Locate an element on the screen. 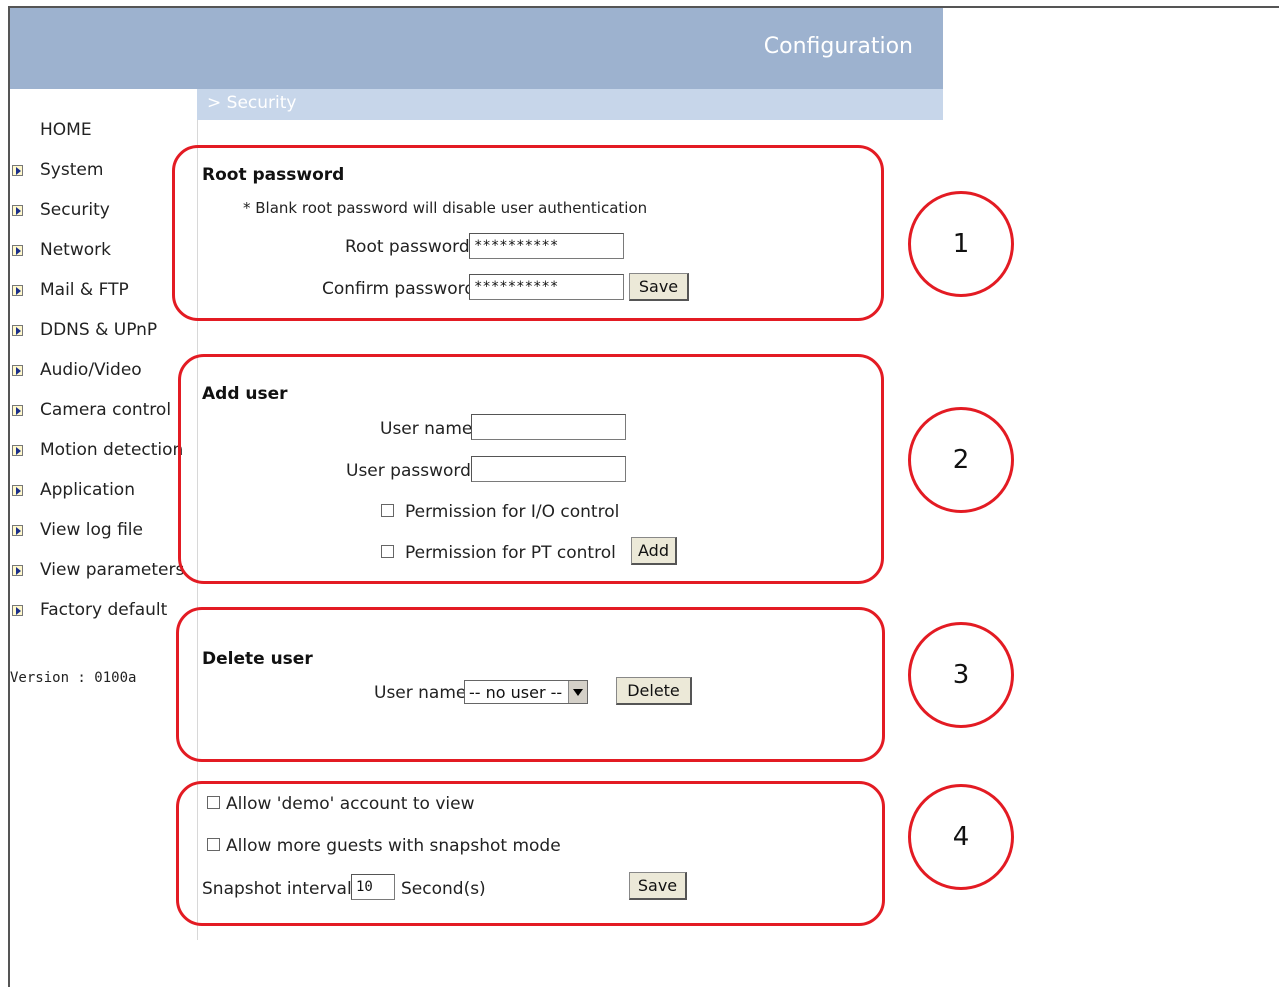  version-label: Version : 0100a is located at coordinates (73, 678).